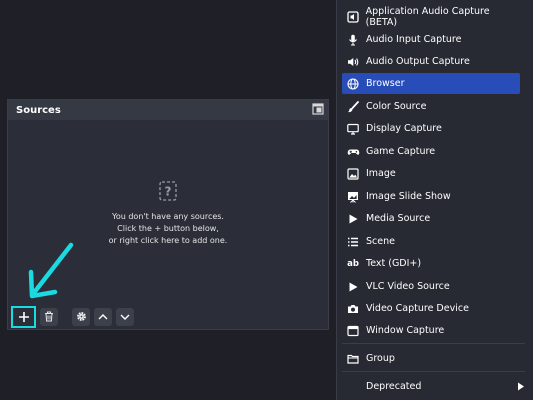 The image size is (533, 400). What do you see at coordinates (353, 40) in the screenshot?
I see `microphone-icon` at bounding box center [353, 40].